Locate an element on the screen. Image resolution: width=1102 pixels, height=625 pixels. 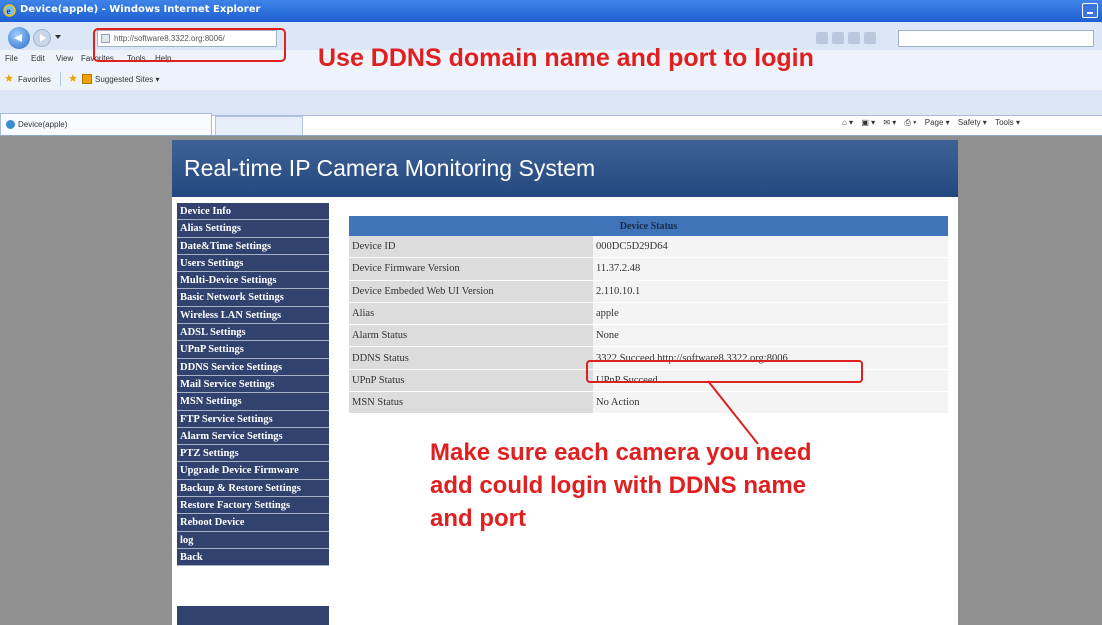
row-value: 2.110.10.1 is located at coordinates (770, 291).